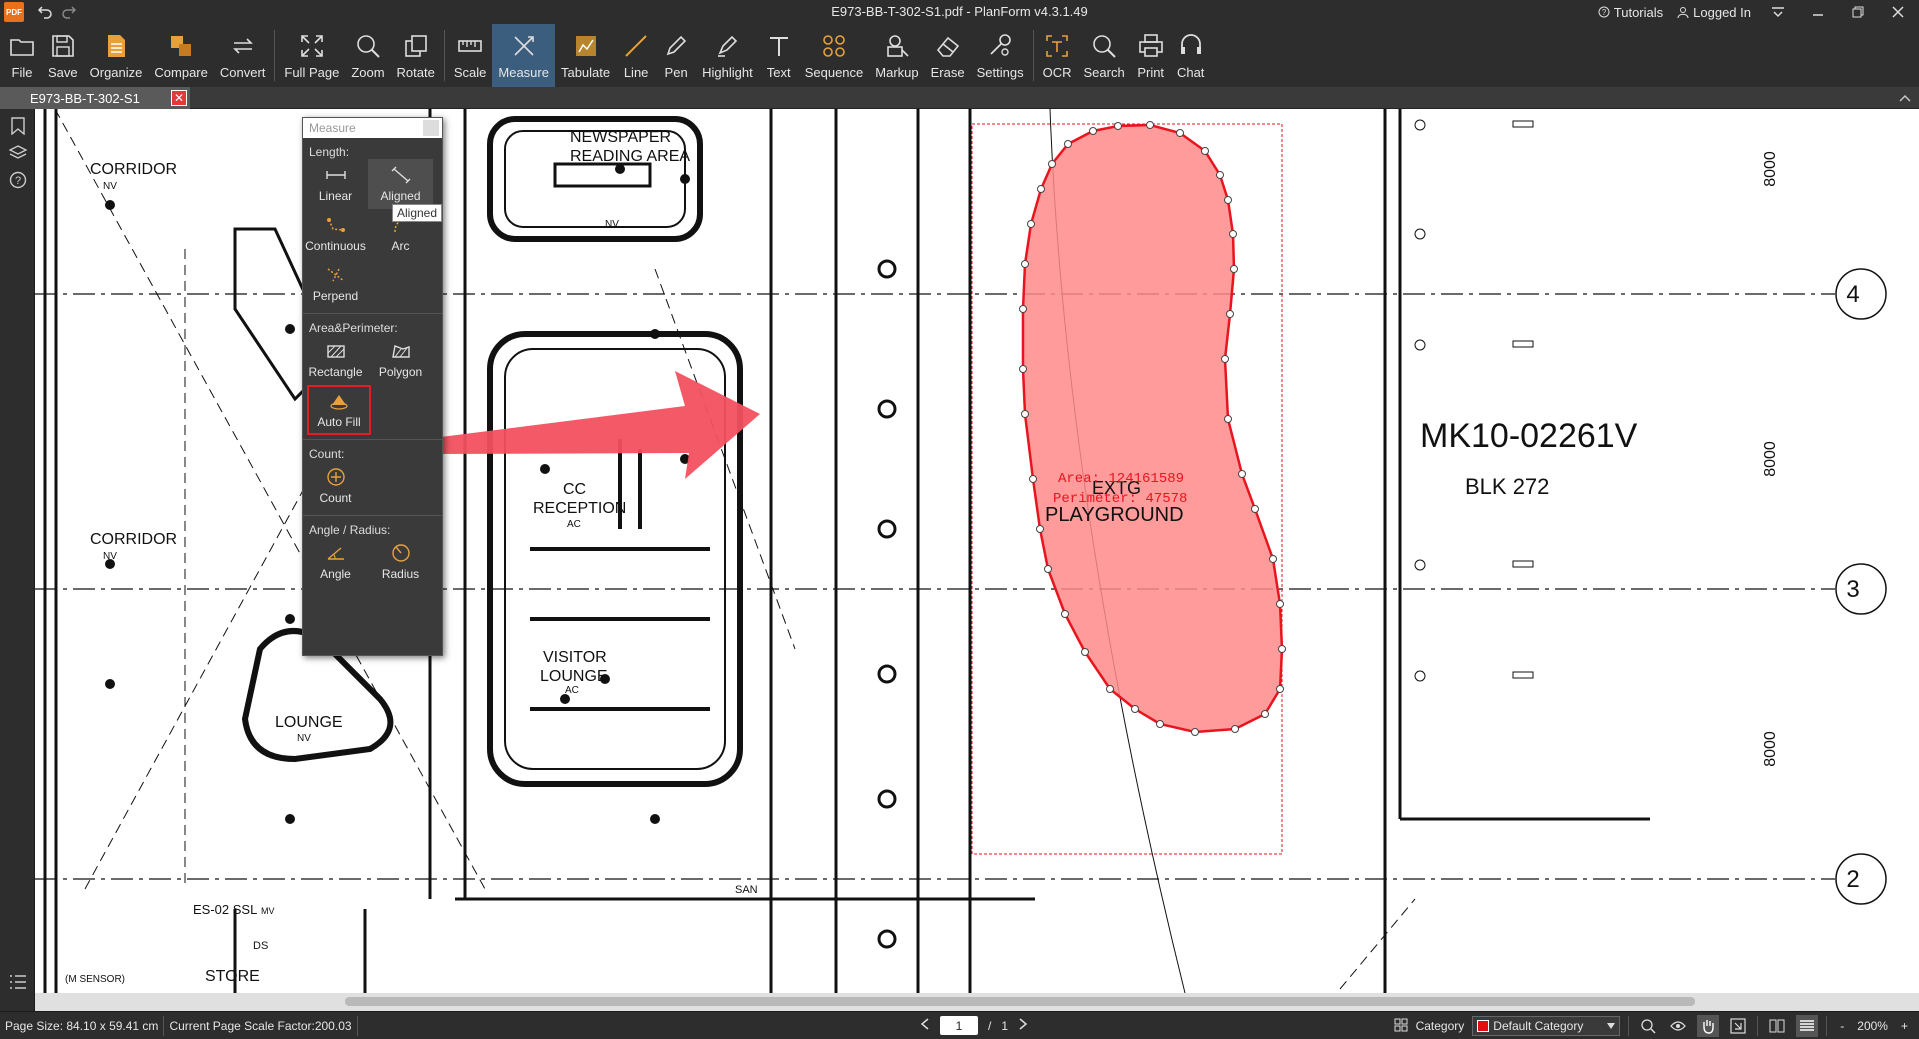 The height and width of the screenshot is (1039, 1919). What do you see at coordinates (1630, 12) in the screenshot?
I see `tutorials-link: ? Tutorials` at bounding box center [1630, 12].